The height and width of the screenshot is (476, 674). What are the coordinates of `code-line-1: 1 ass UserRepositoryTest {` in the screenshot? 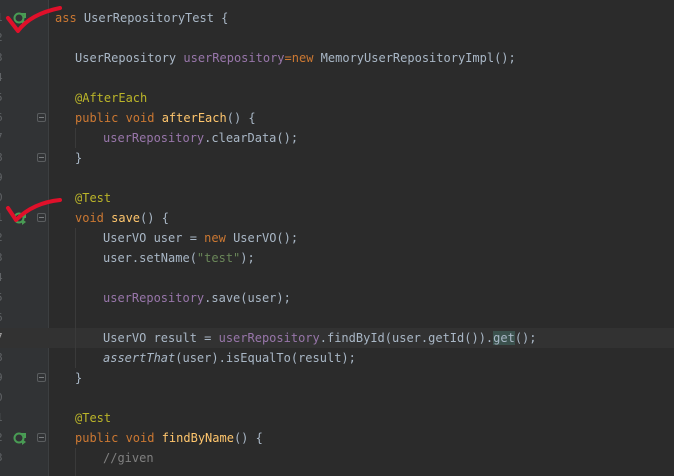 It's located at (337, 18).